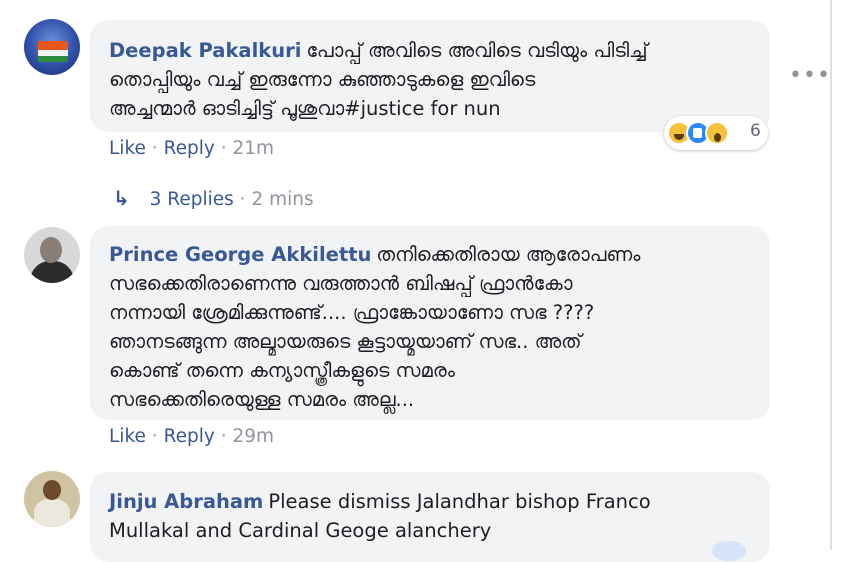 Image resolution: width=841 pixels, height=562 pixels. I want to click on comment-actions: Like · Reply · 29m, so click(191, 436).